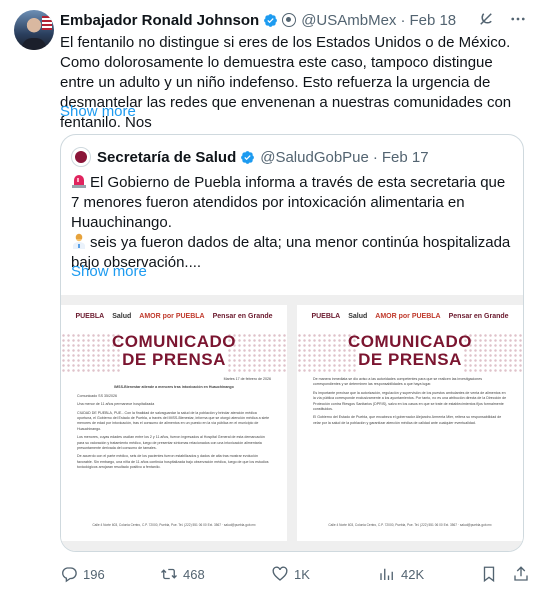  What do you see at coordinates (348, 20) in the screenshot?
I see `author-handle: @USAmbMex` at bounding box center [348, 20].